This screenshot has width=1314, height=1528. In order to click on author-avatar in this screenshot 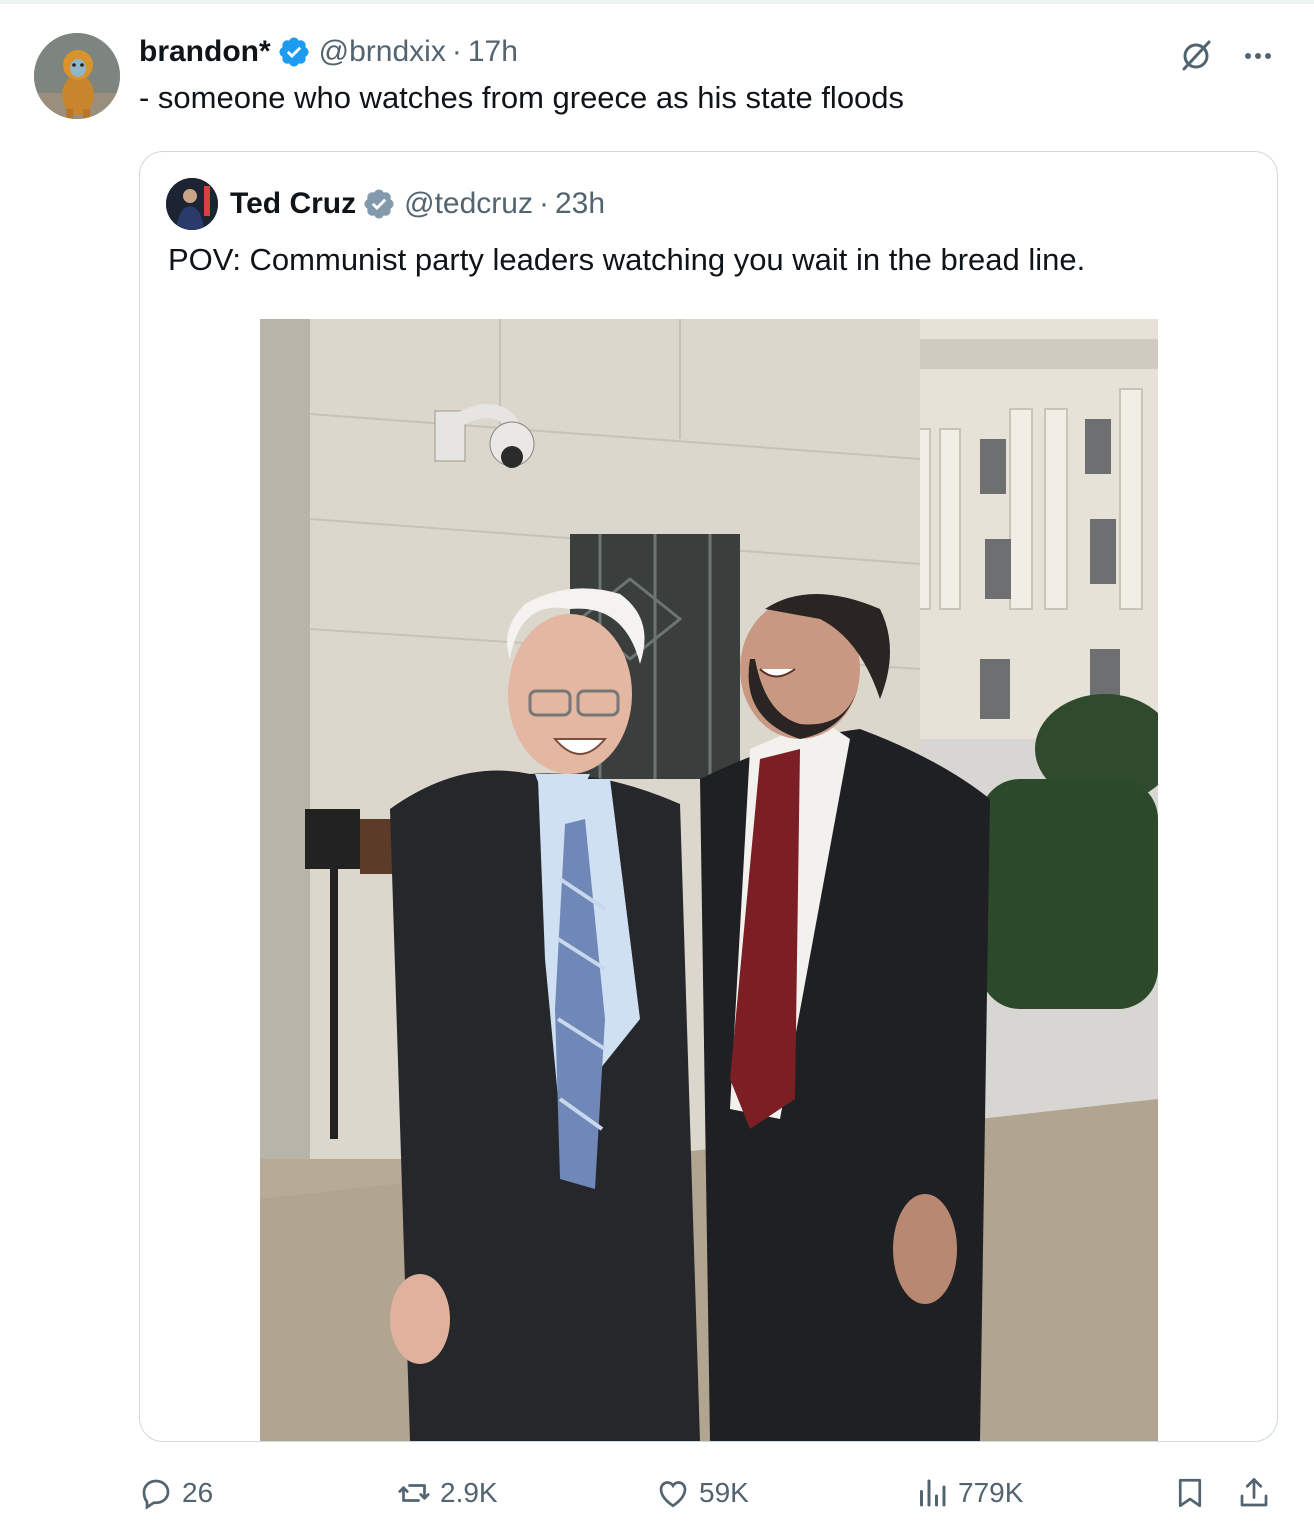, I will do `click(77, 76)`.